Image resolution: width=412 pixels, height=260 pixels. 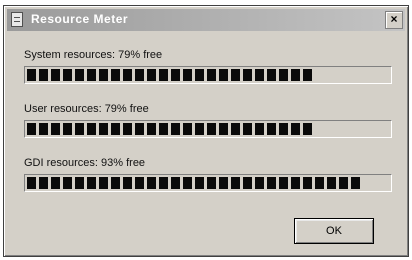 I want to click on gdi-resources-group: GDI resources: 93% free, so click(x=208, y=174).